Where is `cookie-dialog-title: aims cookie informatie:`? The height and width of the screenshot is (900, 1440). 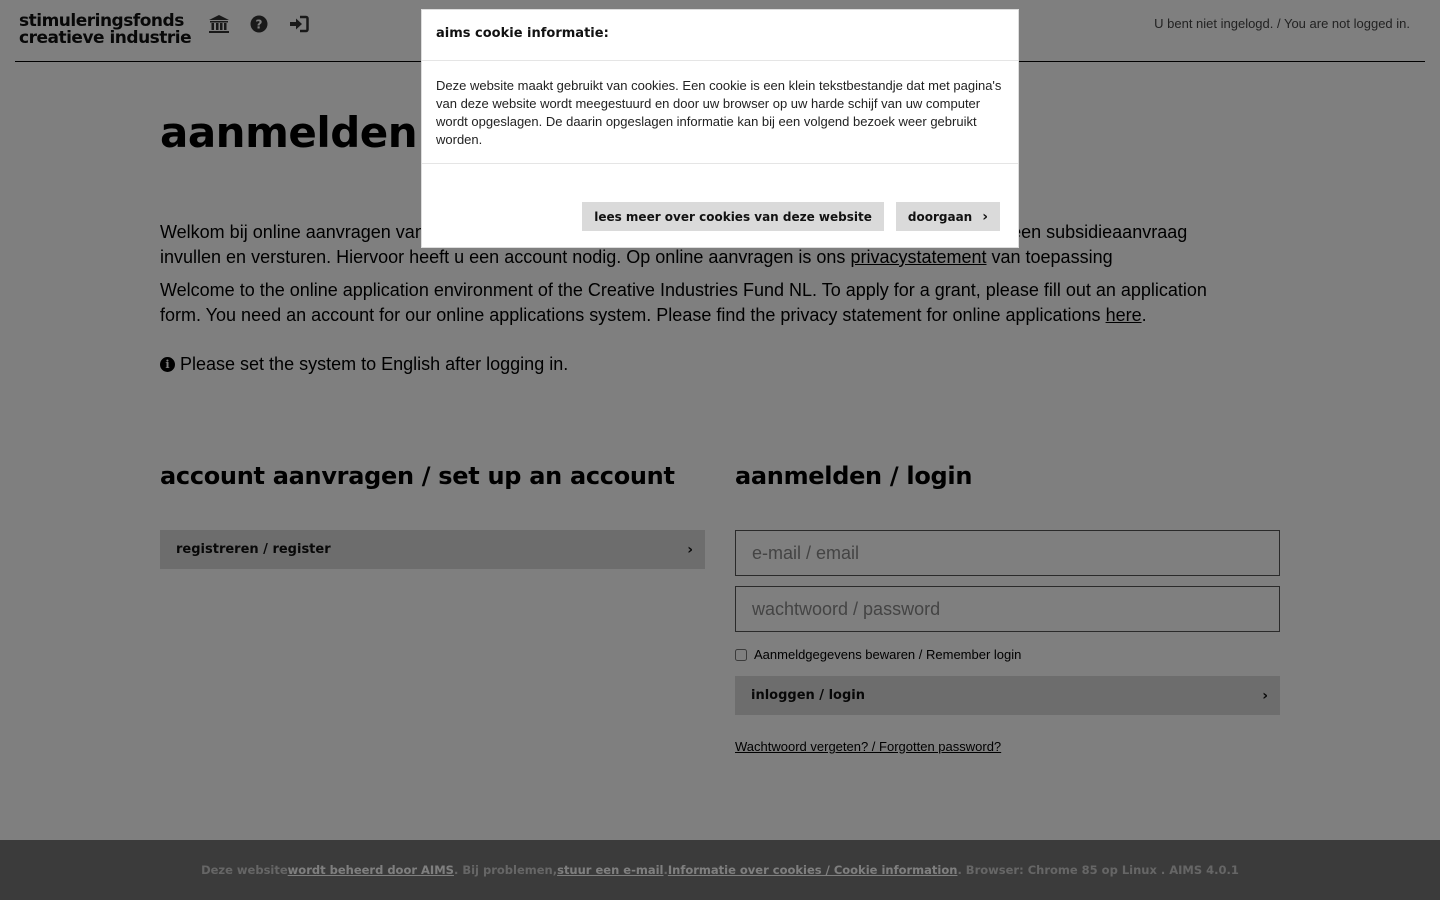
cookie-dialog-title: aims cookie informatie: is located at coordinates (720, 35).